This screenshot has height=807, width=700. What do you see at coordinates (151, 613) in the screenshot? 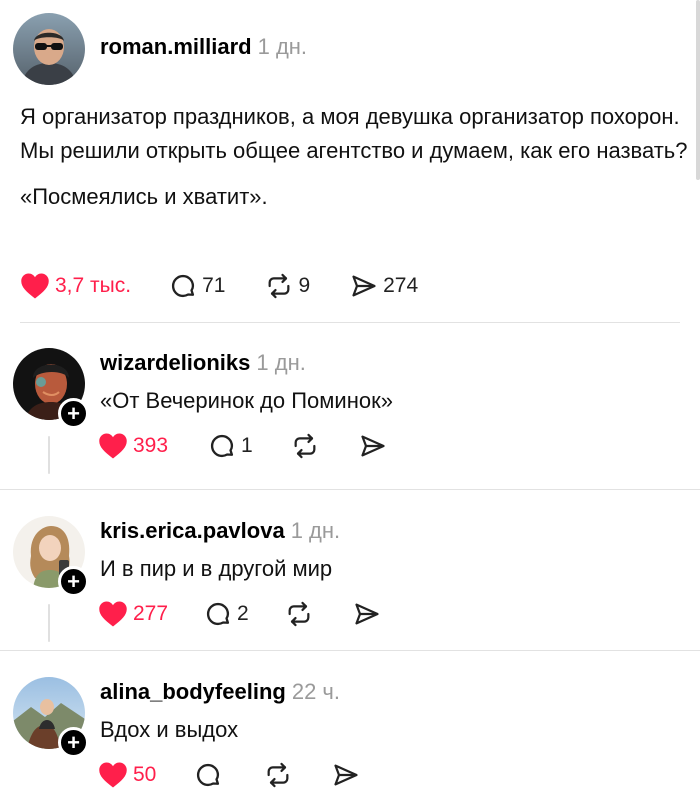
I see `like-count: 277` at bounding box center [151, 613].